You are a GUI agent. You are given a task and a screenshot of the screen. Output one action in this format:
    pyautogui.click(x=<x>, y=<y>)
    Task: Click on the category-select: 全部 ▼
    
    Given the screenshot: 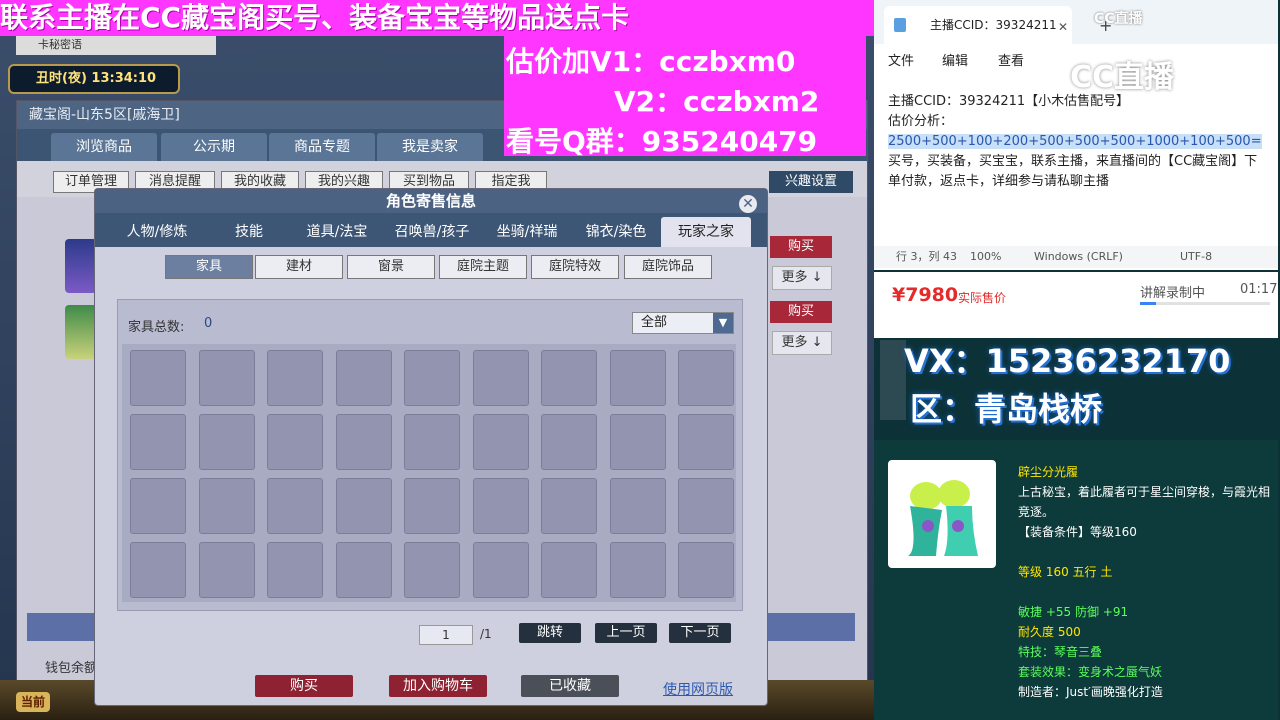 What is the action you would take?
    pyautogui.click(x=683, y=323)
    